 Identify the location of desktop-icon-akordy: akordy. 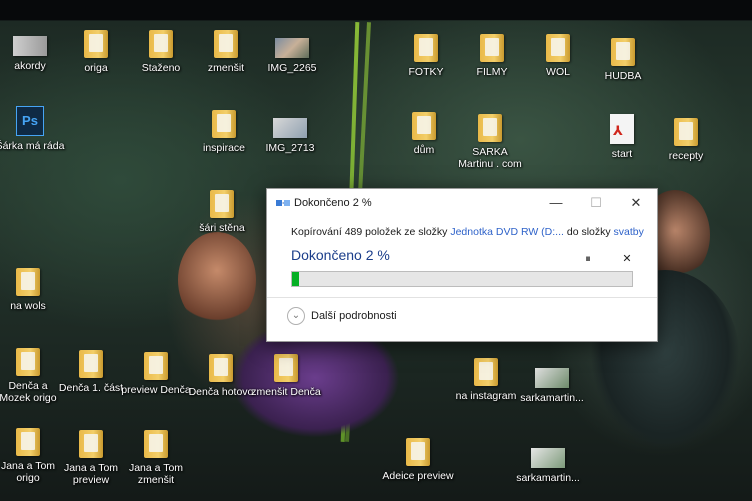
(33, 54).